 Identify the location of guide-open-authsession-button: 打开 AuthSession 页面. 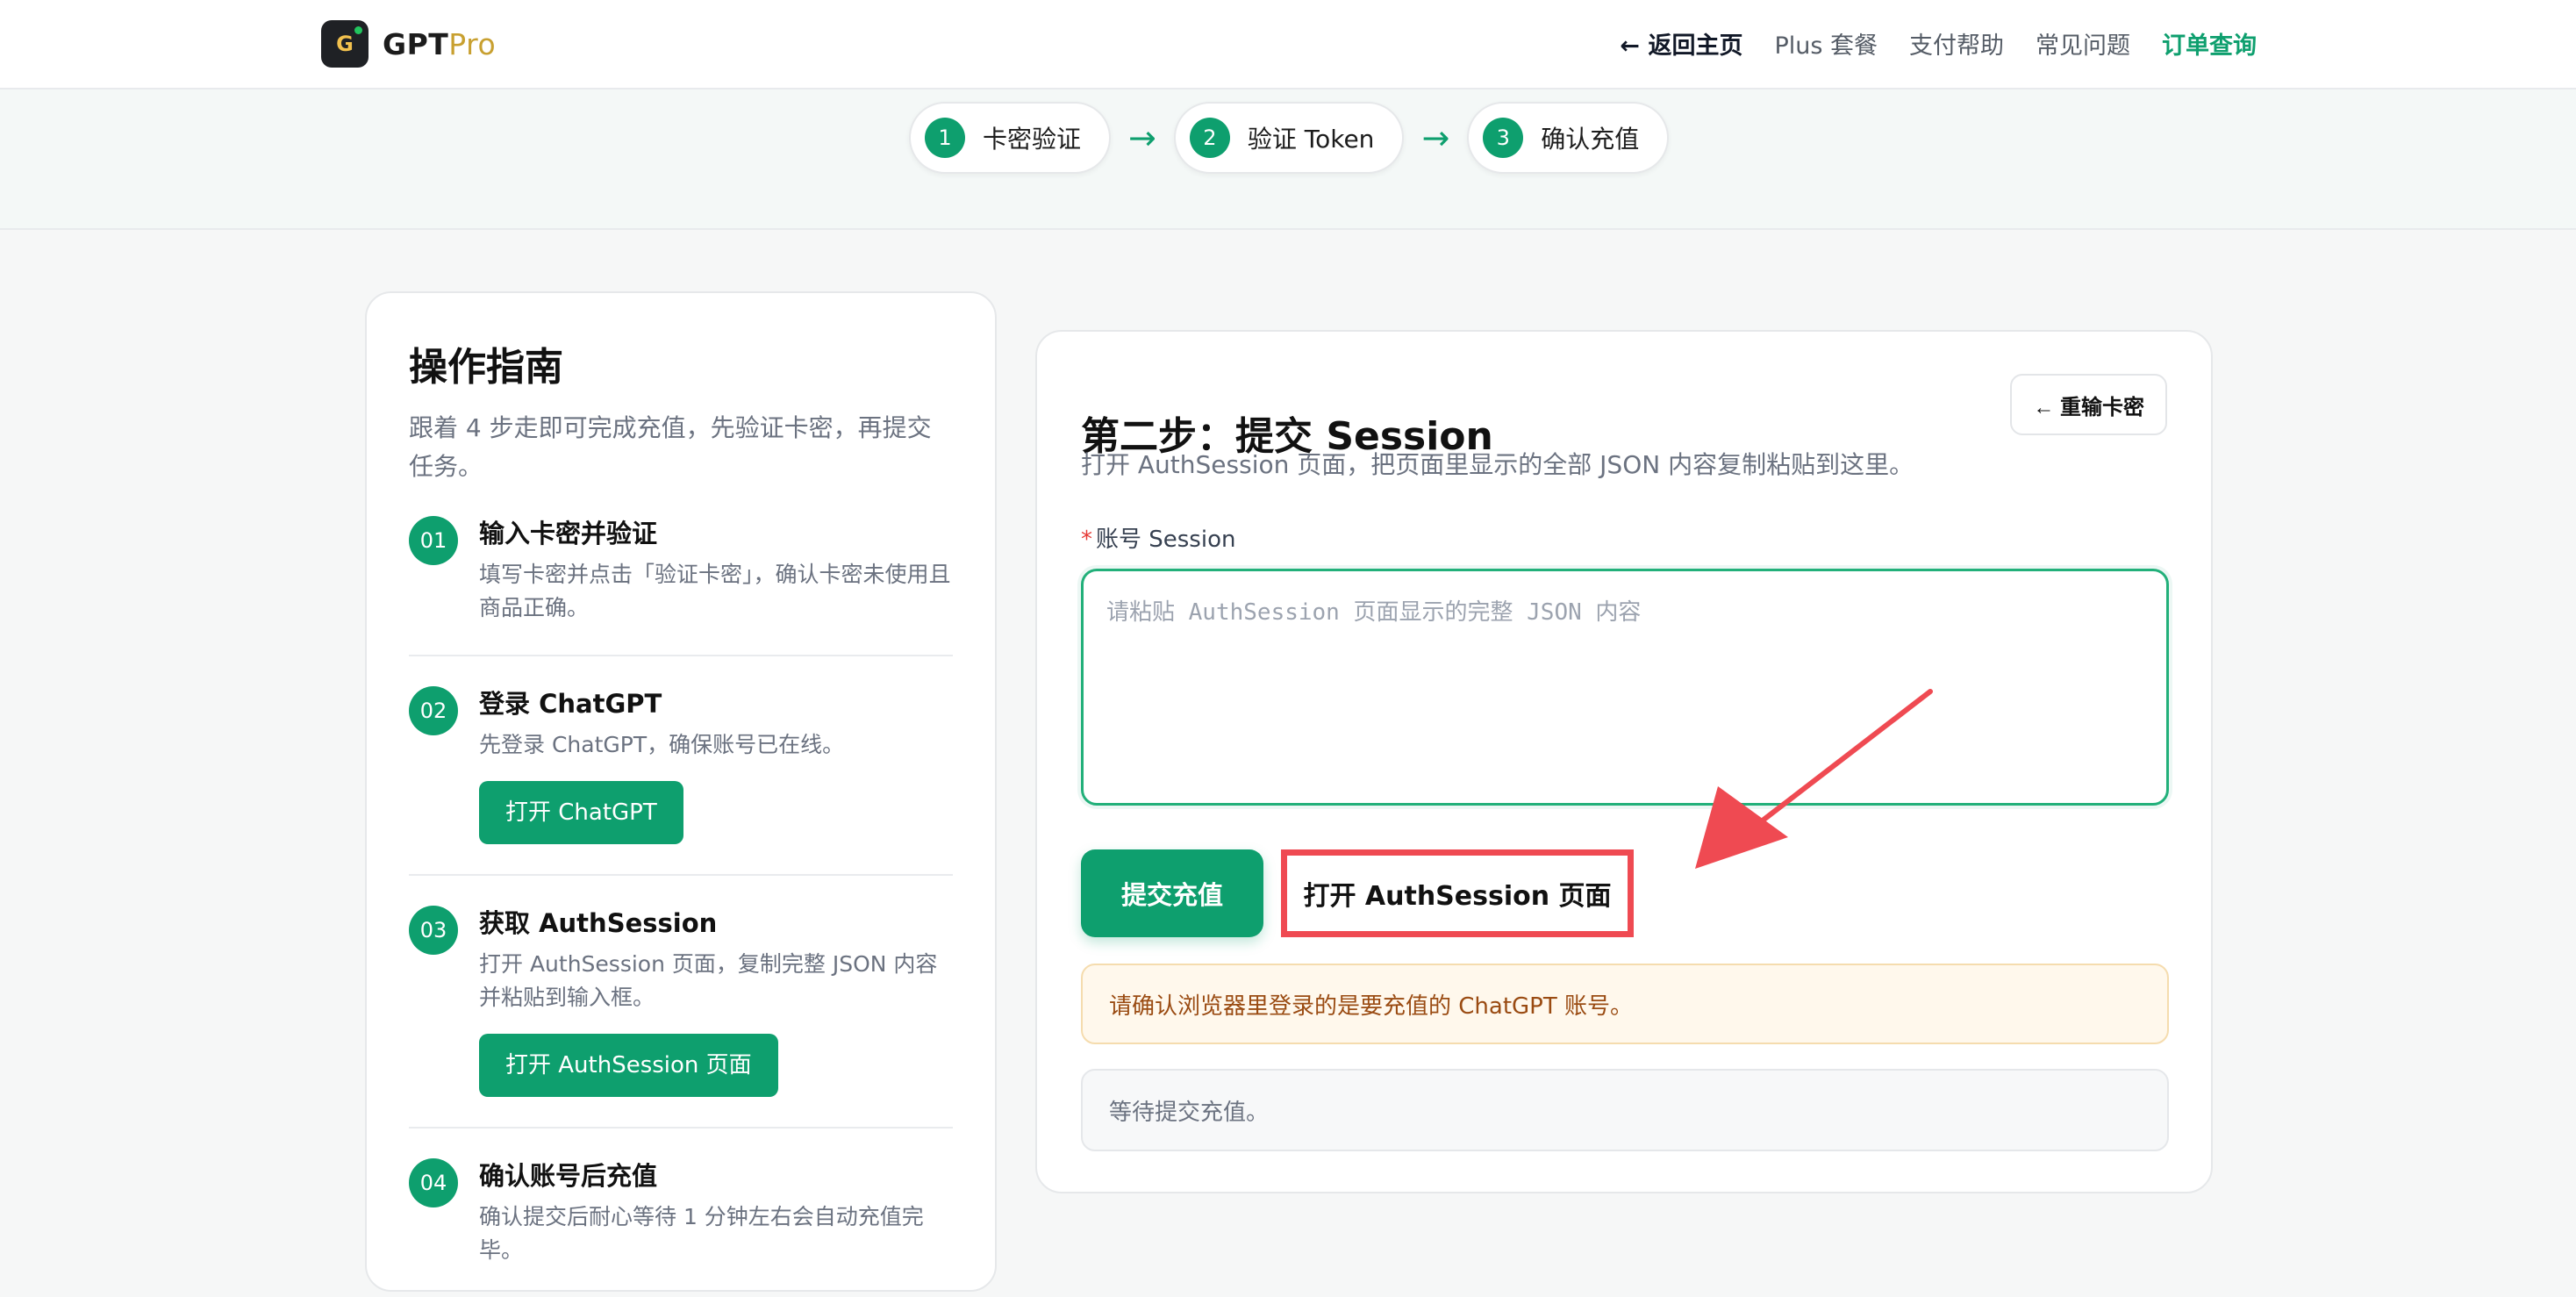
(628, 1065).